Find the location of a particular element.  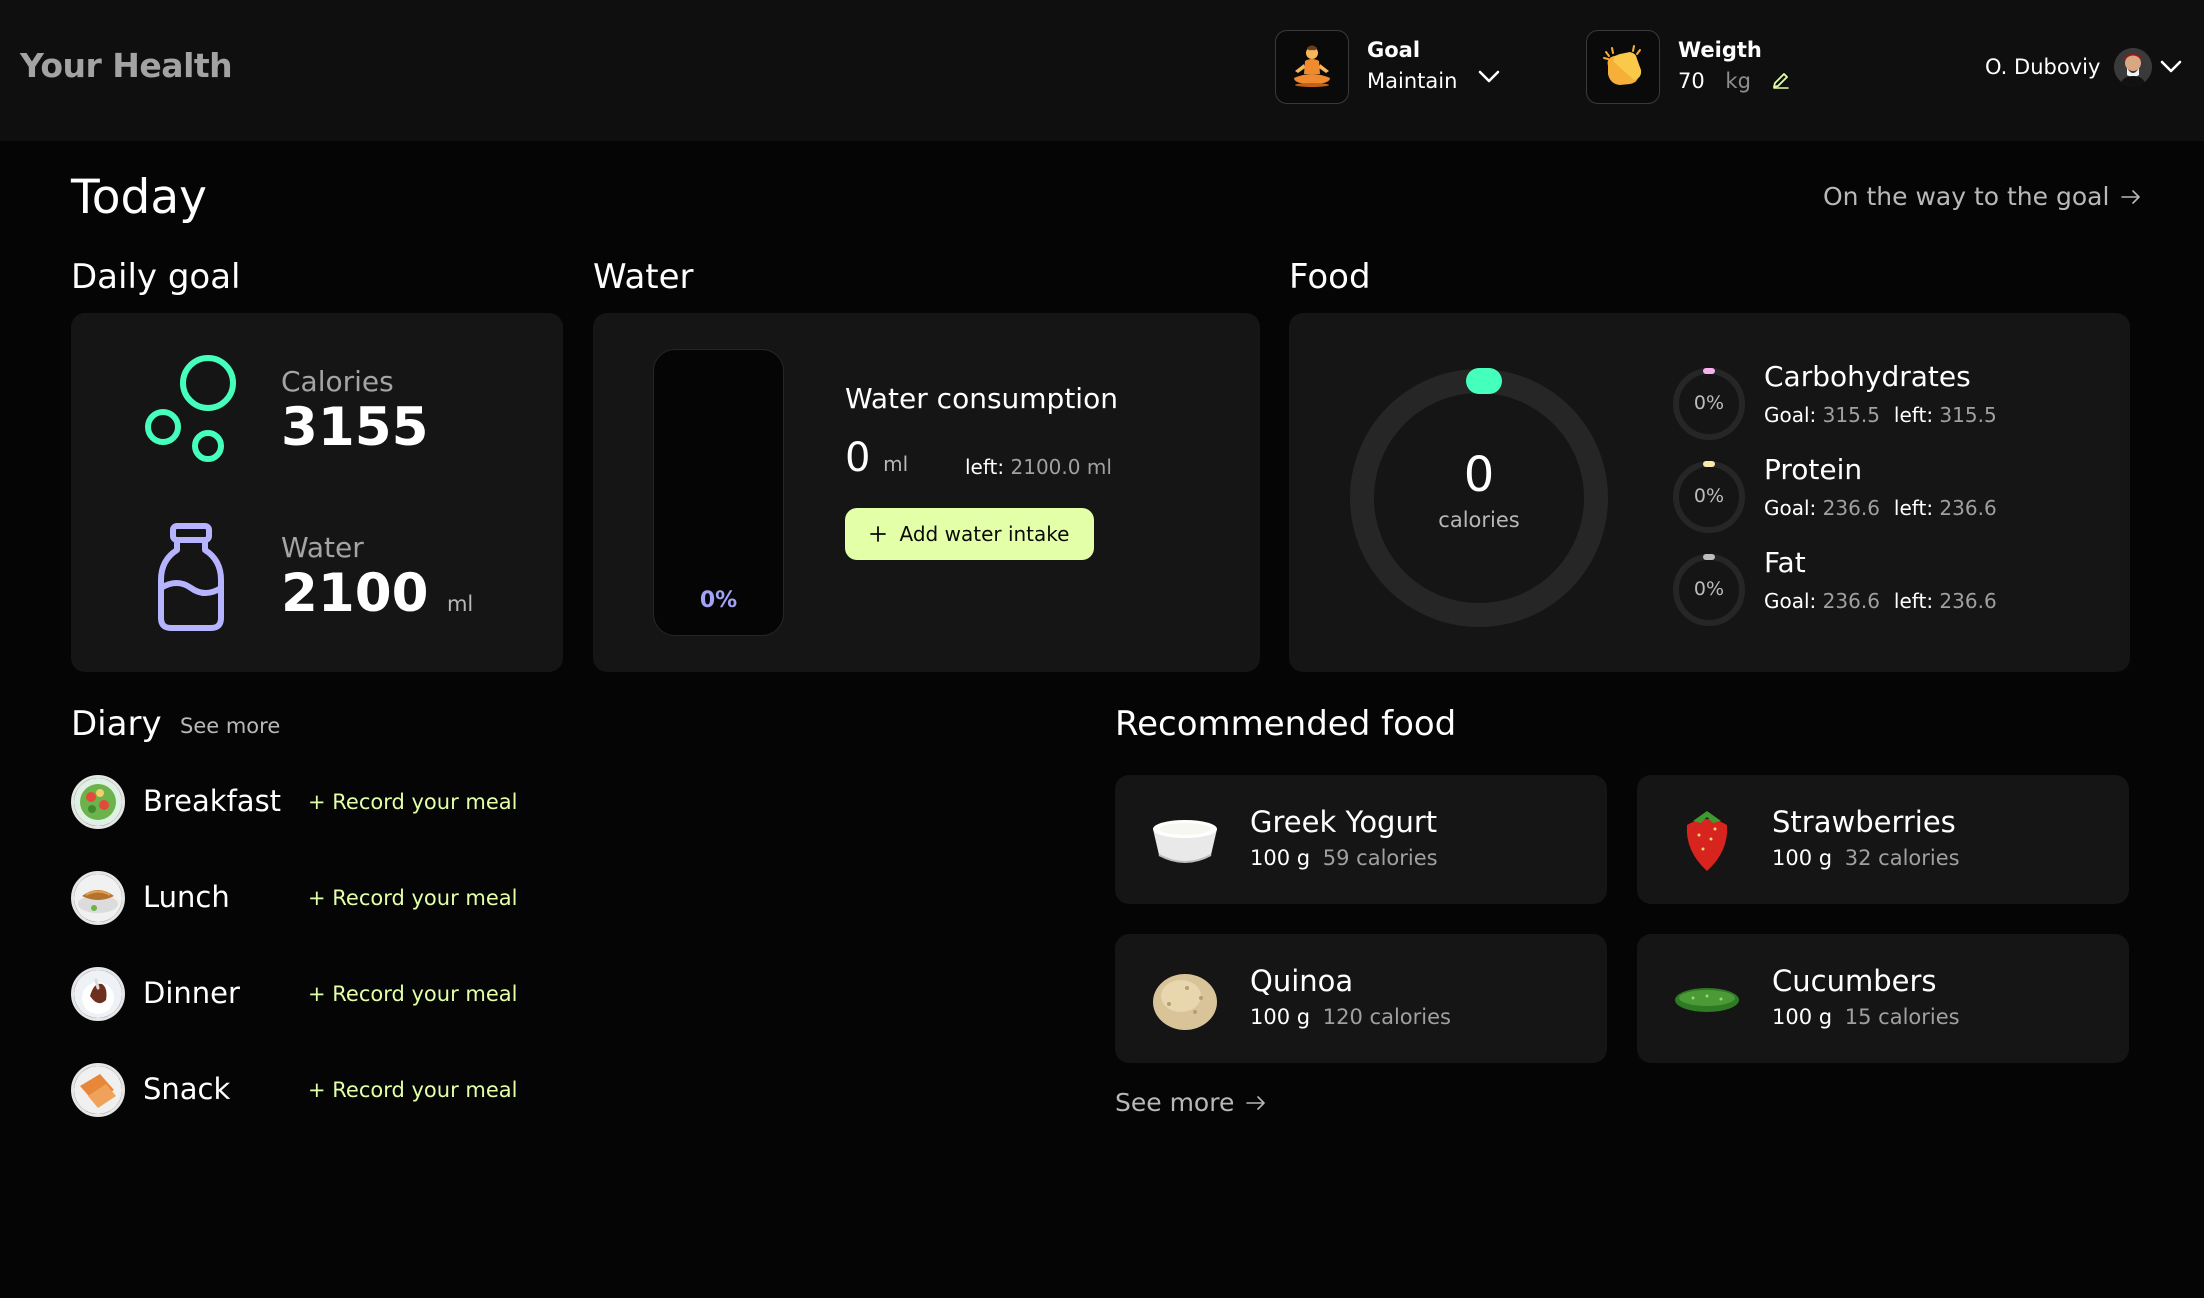

macro-goal-value: 236.6 is located at coordinates (1851, 508).